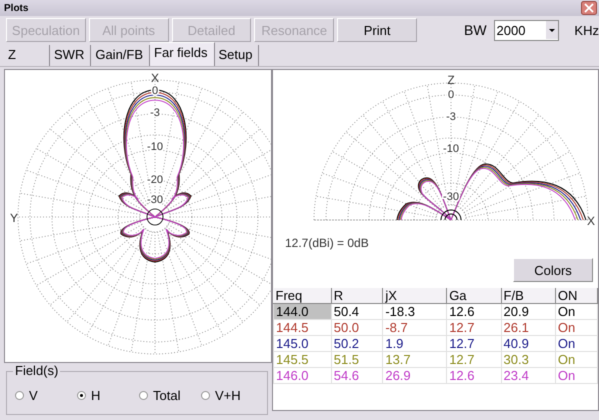  What do you see at coordinates (576, 296) in the screenshot?
I see `column-header: ON` at bounding box center [576, 296].